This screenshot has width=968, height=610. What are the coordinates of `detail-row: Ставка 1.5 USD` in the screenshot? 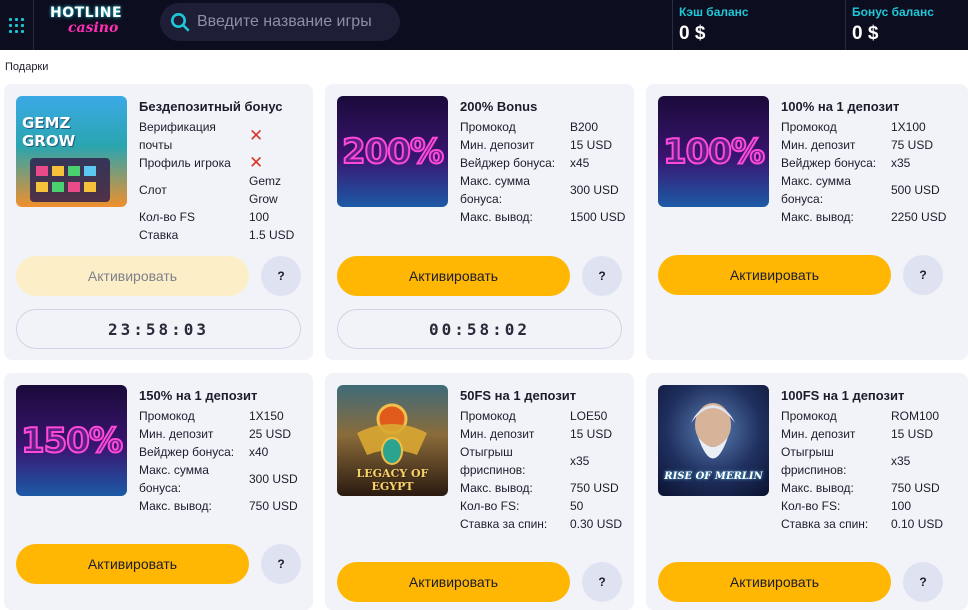 It's located at (224, 235).